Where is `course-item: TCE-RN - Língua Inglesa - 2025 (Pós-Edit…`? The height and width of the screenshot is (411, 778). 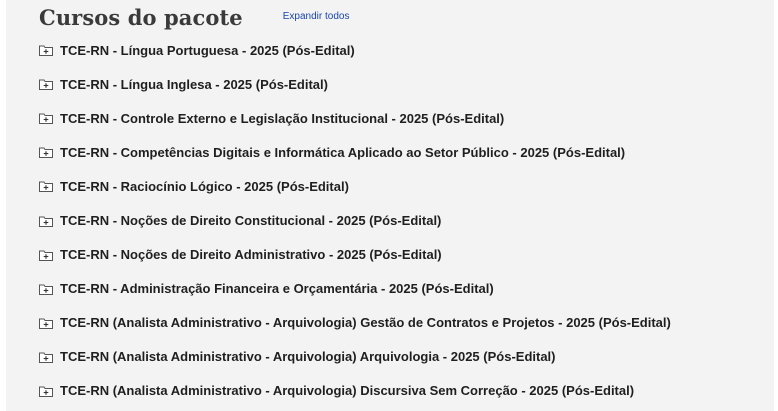 course-item: TCE-RN - Língua Inglesa - 2025 (Pós-Edit… is located at coordinates (406, 84).